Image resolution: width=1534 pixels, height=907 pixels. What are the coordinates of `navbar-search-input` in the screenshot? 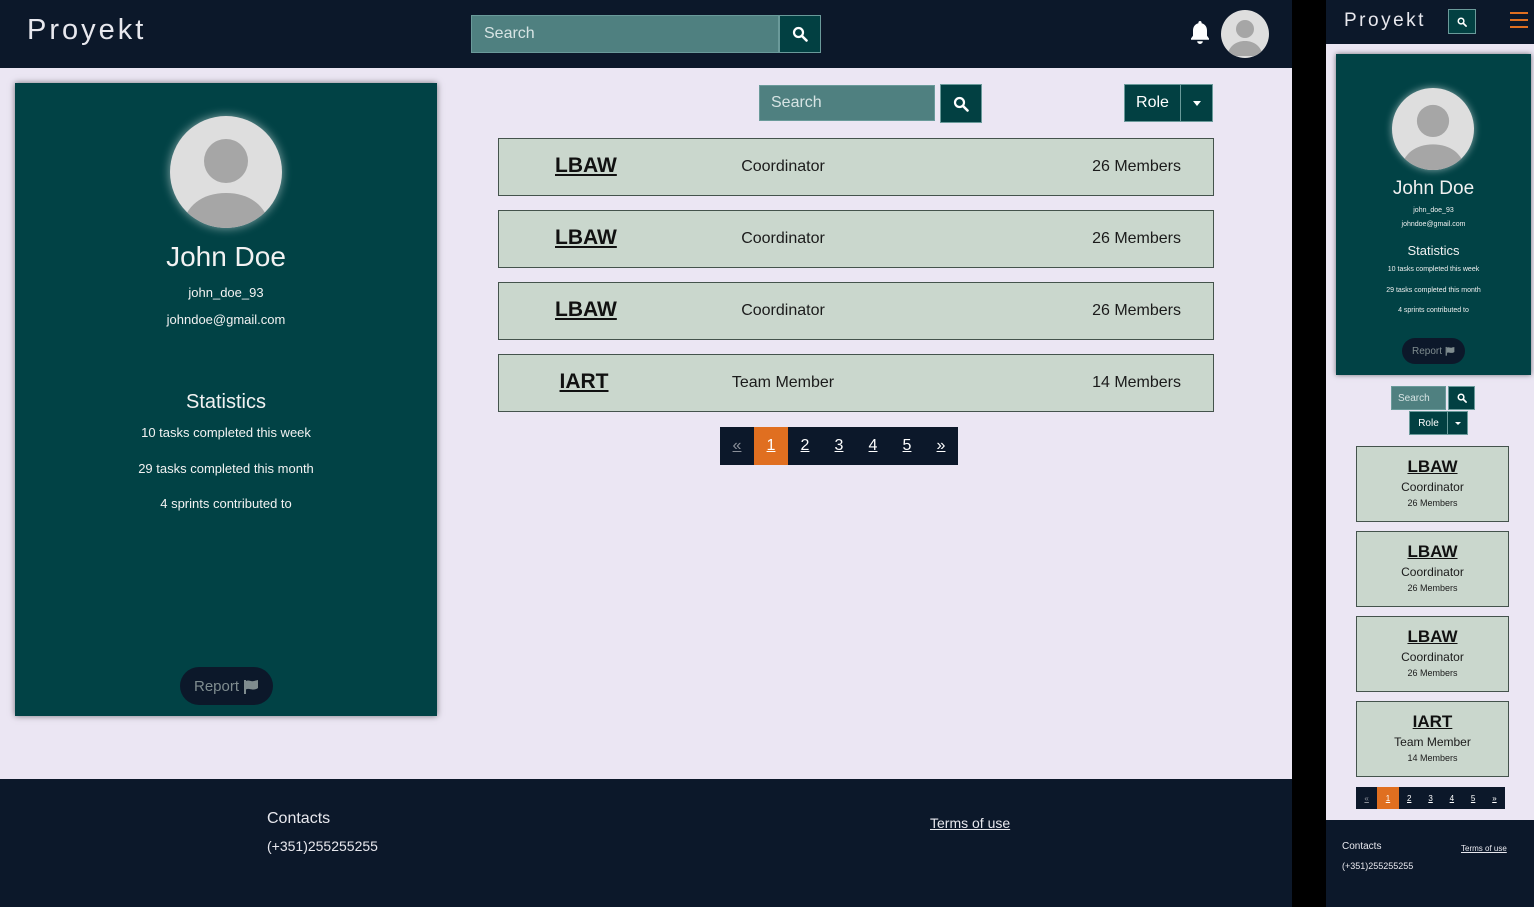 It's located at (625, 34).